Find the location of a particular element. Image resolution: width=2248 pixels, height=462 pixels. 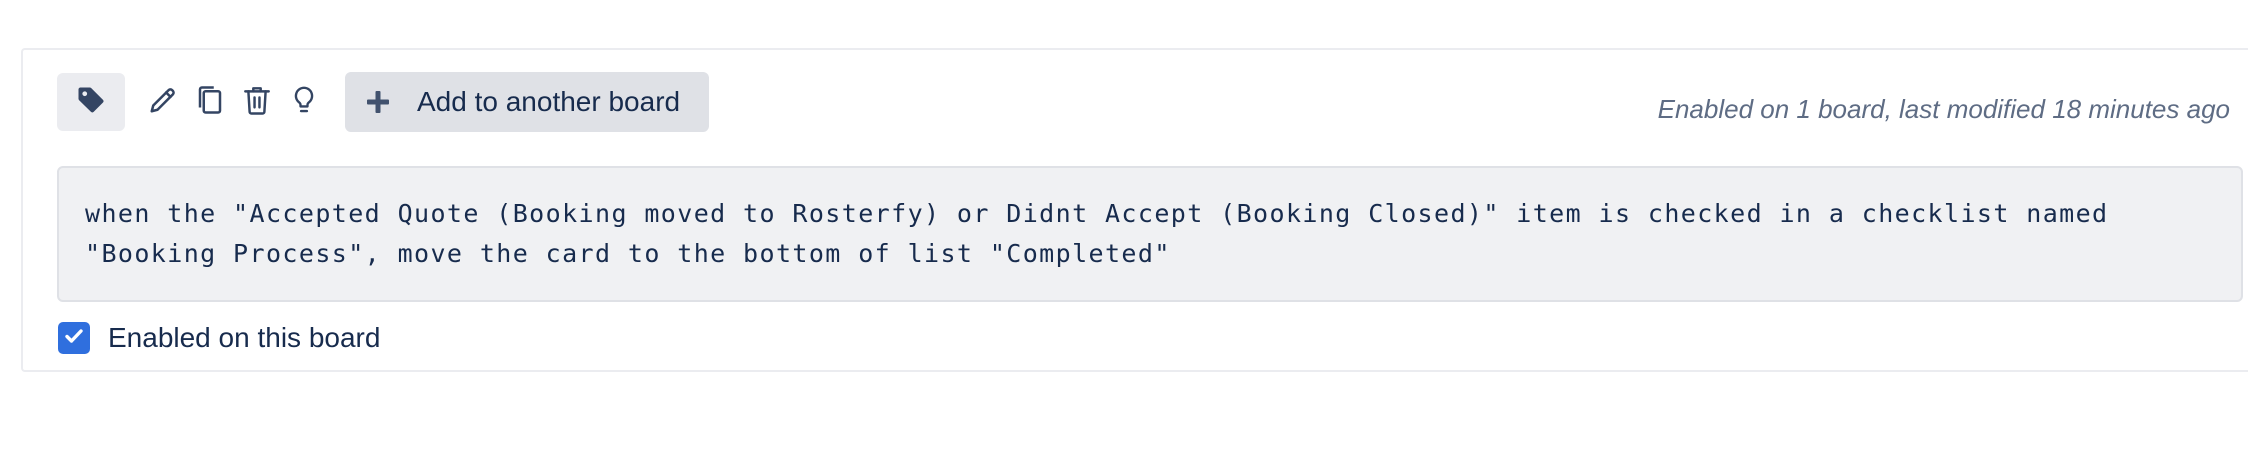

copy-icon is located at coordinates (210, 102).